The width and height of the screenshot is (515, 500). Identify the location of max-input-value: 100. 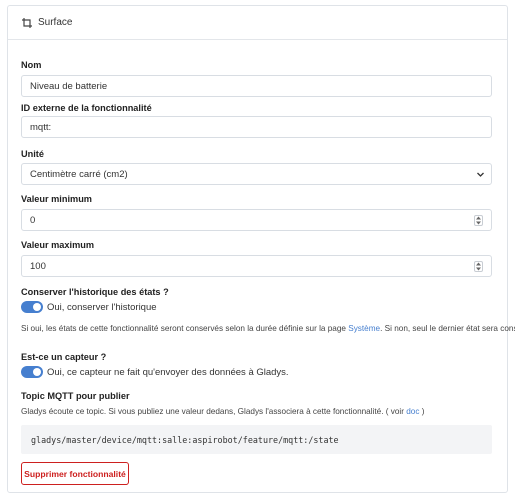
(38, 266).